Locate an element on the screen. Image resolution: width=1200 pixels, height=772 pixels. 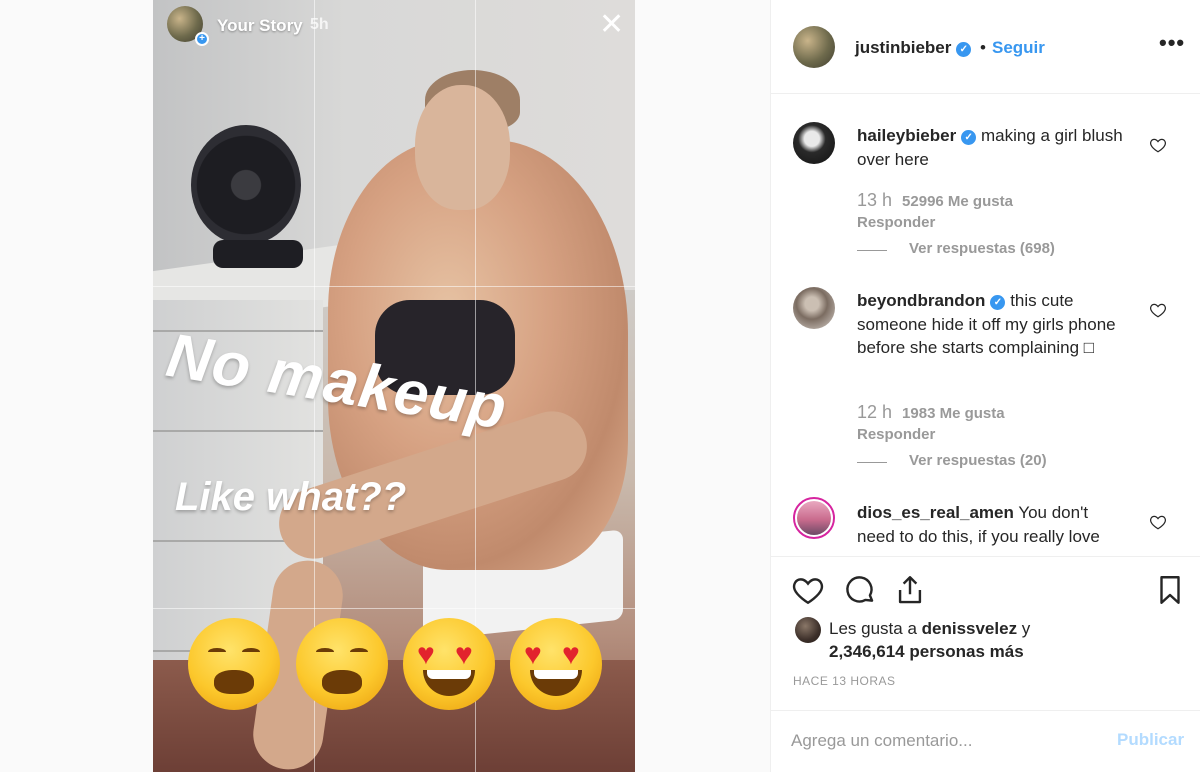
commenter-avatar-story-ring is located at coordinates (814, 518).